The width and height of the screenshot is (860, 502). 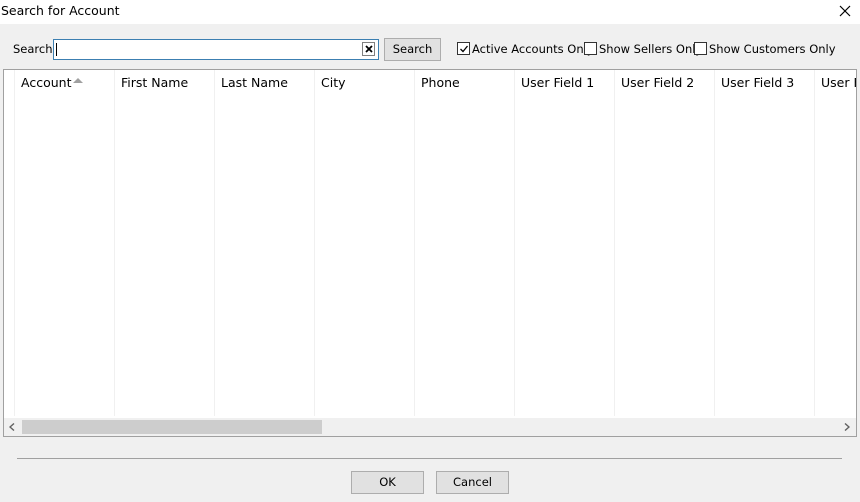 I want to click on clear-search-button, so click(x=368, y=49).